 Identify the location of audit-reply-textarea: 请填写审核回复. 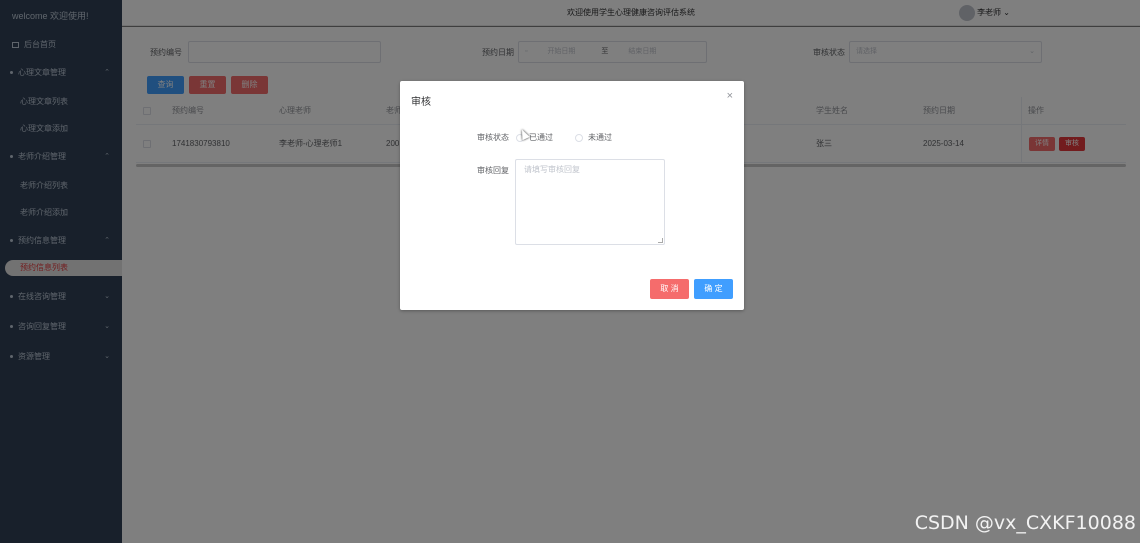
(590, 202).